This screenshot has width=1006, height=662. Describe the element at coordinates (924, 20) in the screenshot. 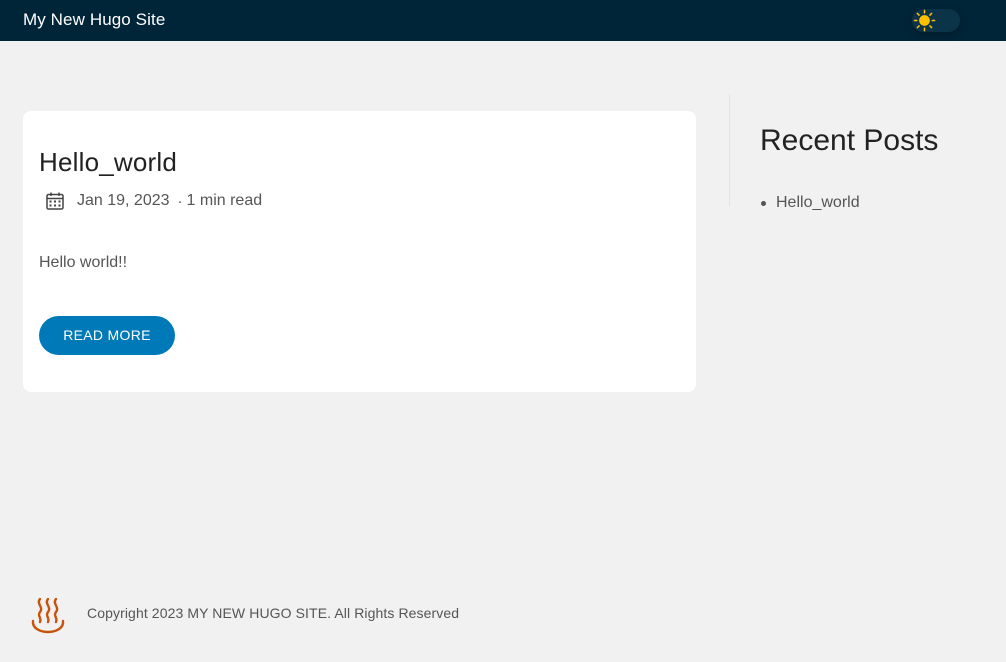

I see `sun-icon` at that location.